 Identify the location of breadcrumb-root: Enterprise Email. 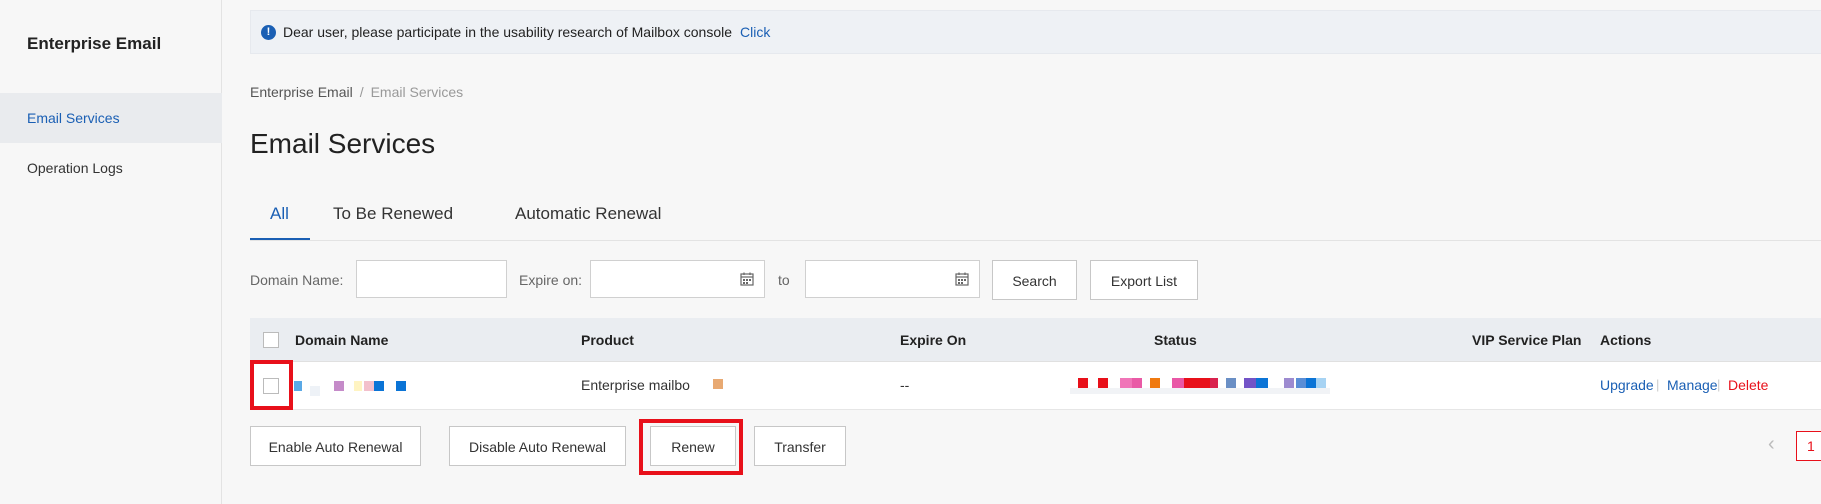
(301, 92).